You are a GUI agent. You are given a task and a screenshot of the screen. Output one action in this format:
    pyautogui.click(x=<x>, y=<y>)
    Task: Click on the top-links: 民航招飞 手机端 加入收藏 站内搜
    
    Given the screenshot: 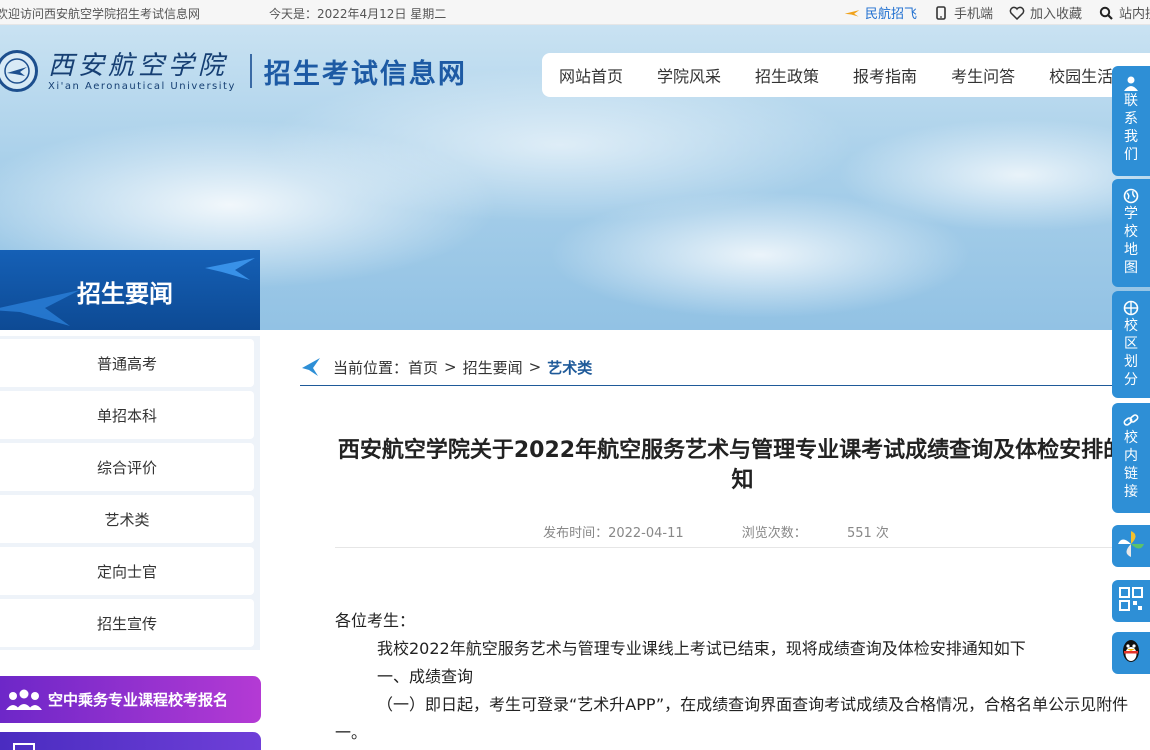 What is the action you would take?
    pyautogui.click(x=989, y=12)
    